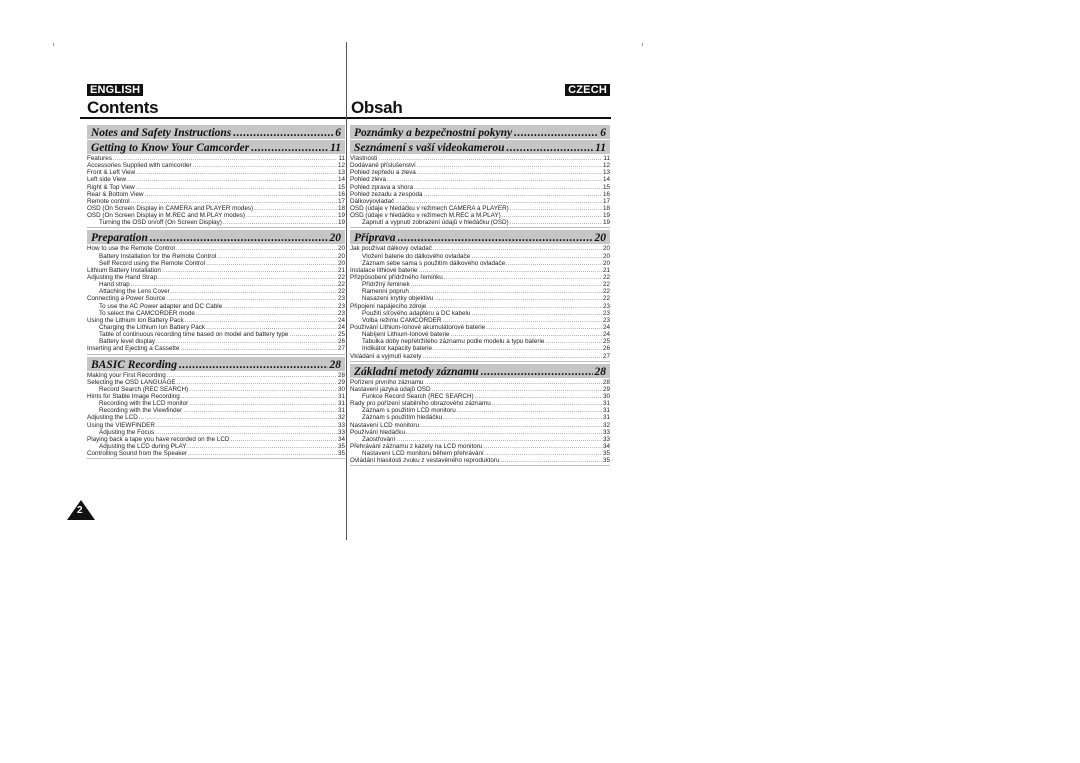  What do you see at coordinates (480, 370) in the screenshot?
I see `toc-section-header: Základní metody záznamu 28` at bounding box center [480, 370].